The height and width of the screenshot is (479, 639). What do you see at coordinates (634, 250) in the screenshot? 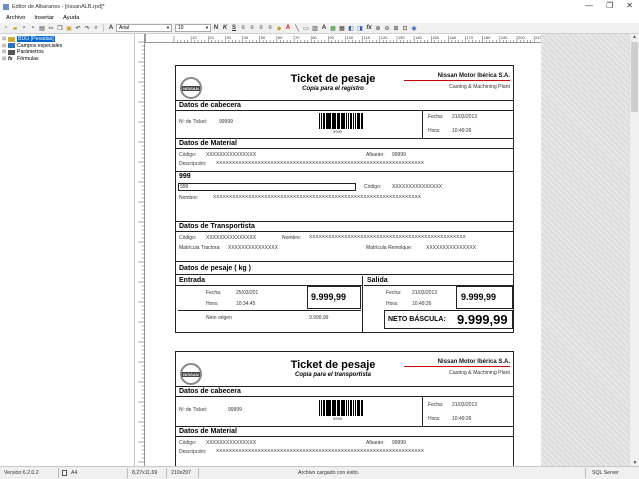
I see `vertical-scrollbar: ▲ ▼` at bounding box center [634, 250].